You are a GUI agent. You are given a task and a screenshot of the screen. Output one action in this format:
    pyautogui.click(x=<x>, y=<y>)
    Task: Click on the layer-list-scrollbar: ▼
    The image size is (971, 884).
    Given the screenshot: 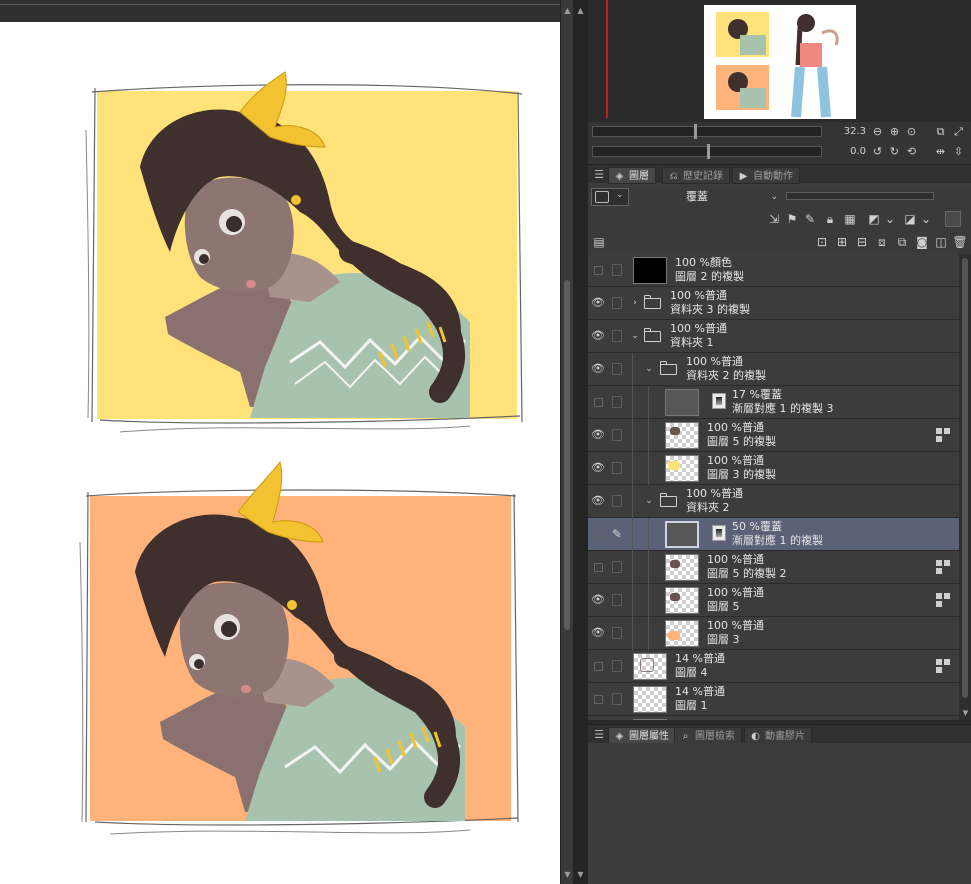 What is the action you would take?
    pyautogui.click(x=965, y=487)
    